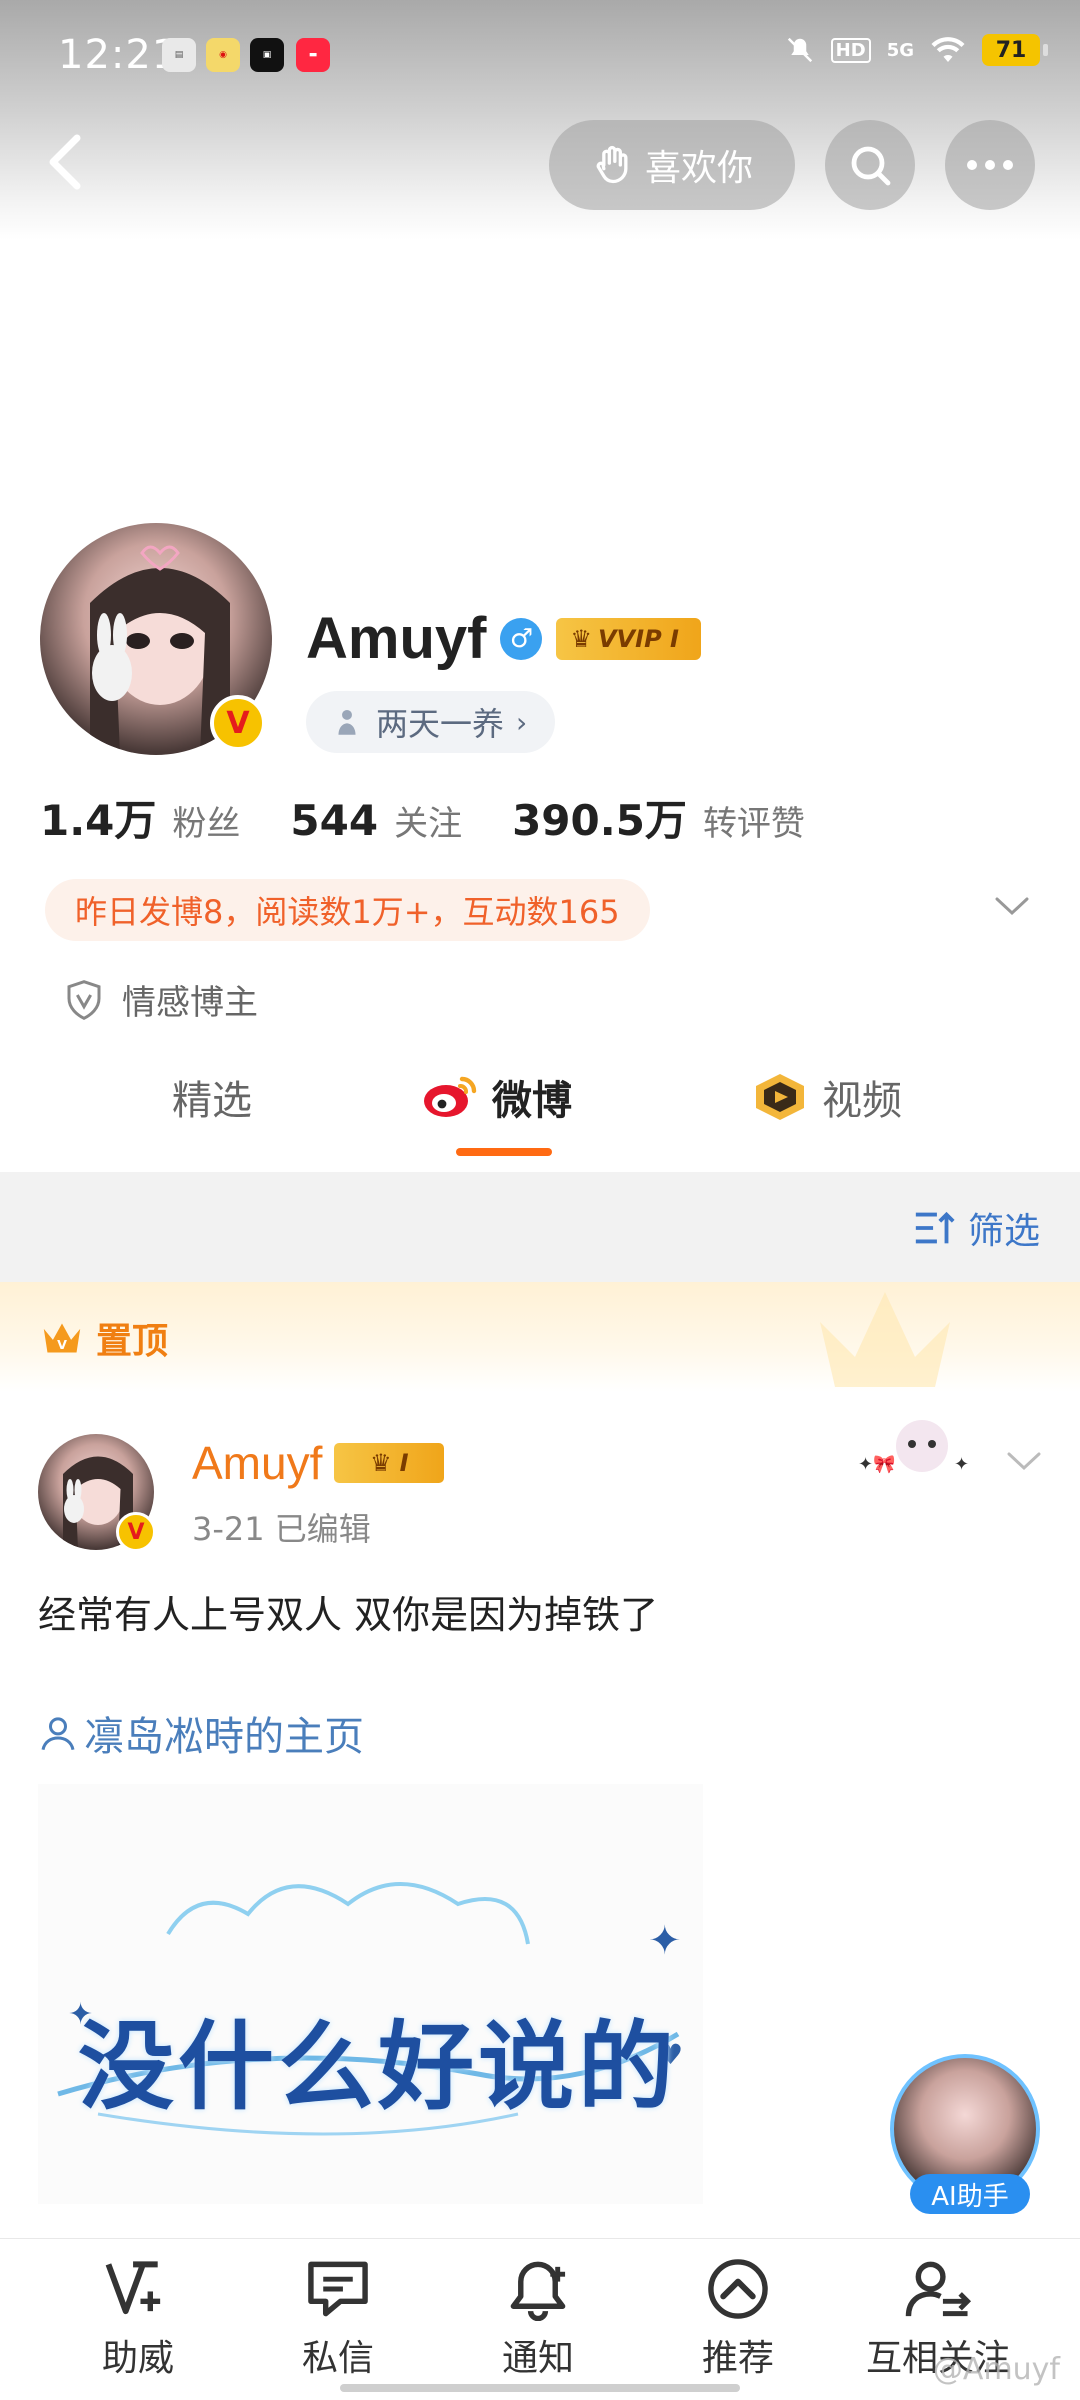 This screenshot has height=2400, width=1080. I want to click on activity-summary: 昨日发博8，阅读数1万+，互动数165, so click(347, 910).